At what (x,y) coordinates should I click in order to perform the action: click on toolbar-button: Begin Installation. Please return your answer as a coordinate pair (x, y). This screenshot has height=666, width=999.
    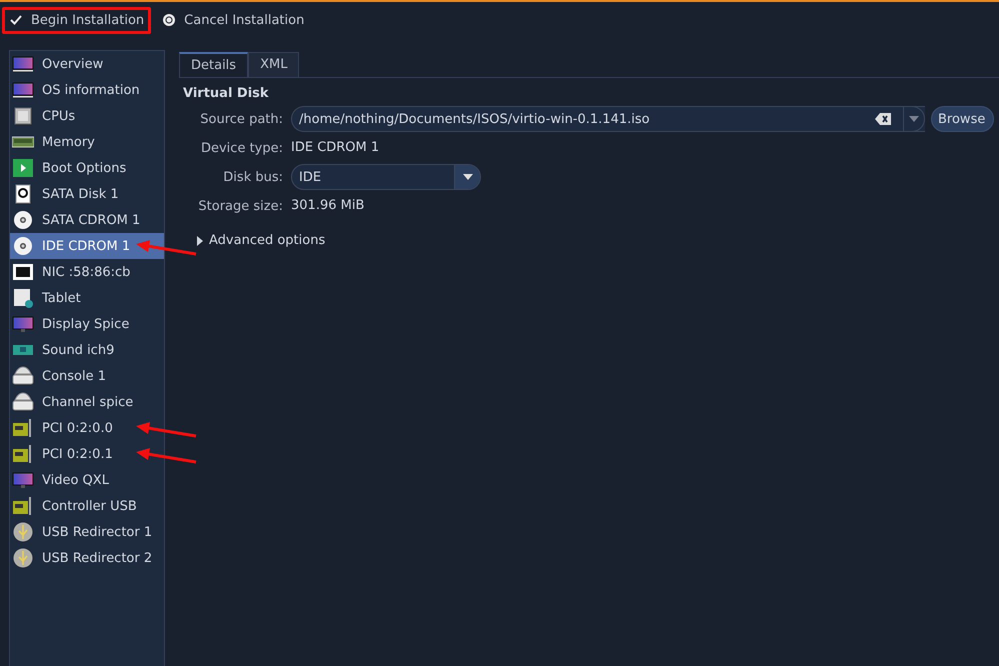
    Looking at the image, I should click on (77, 20).